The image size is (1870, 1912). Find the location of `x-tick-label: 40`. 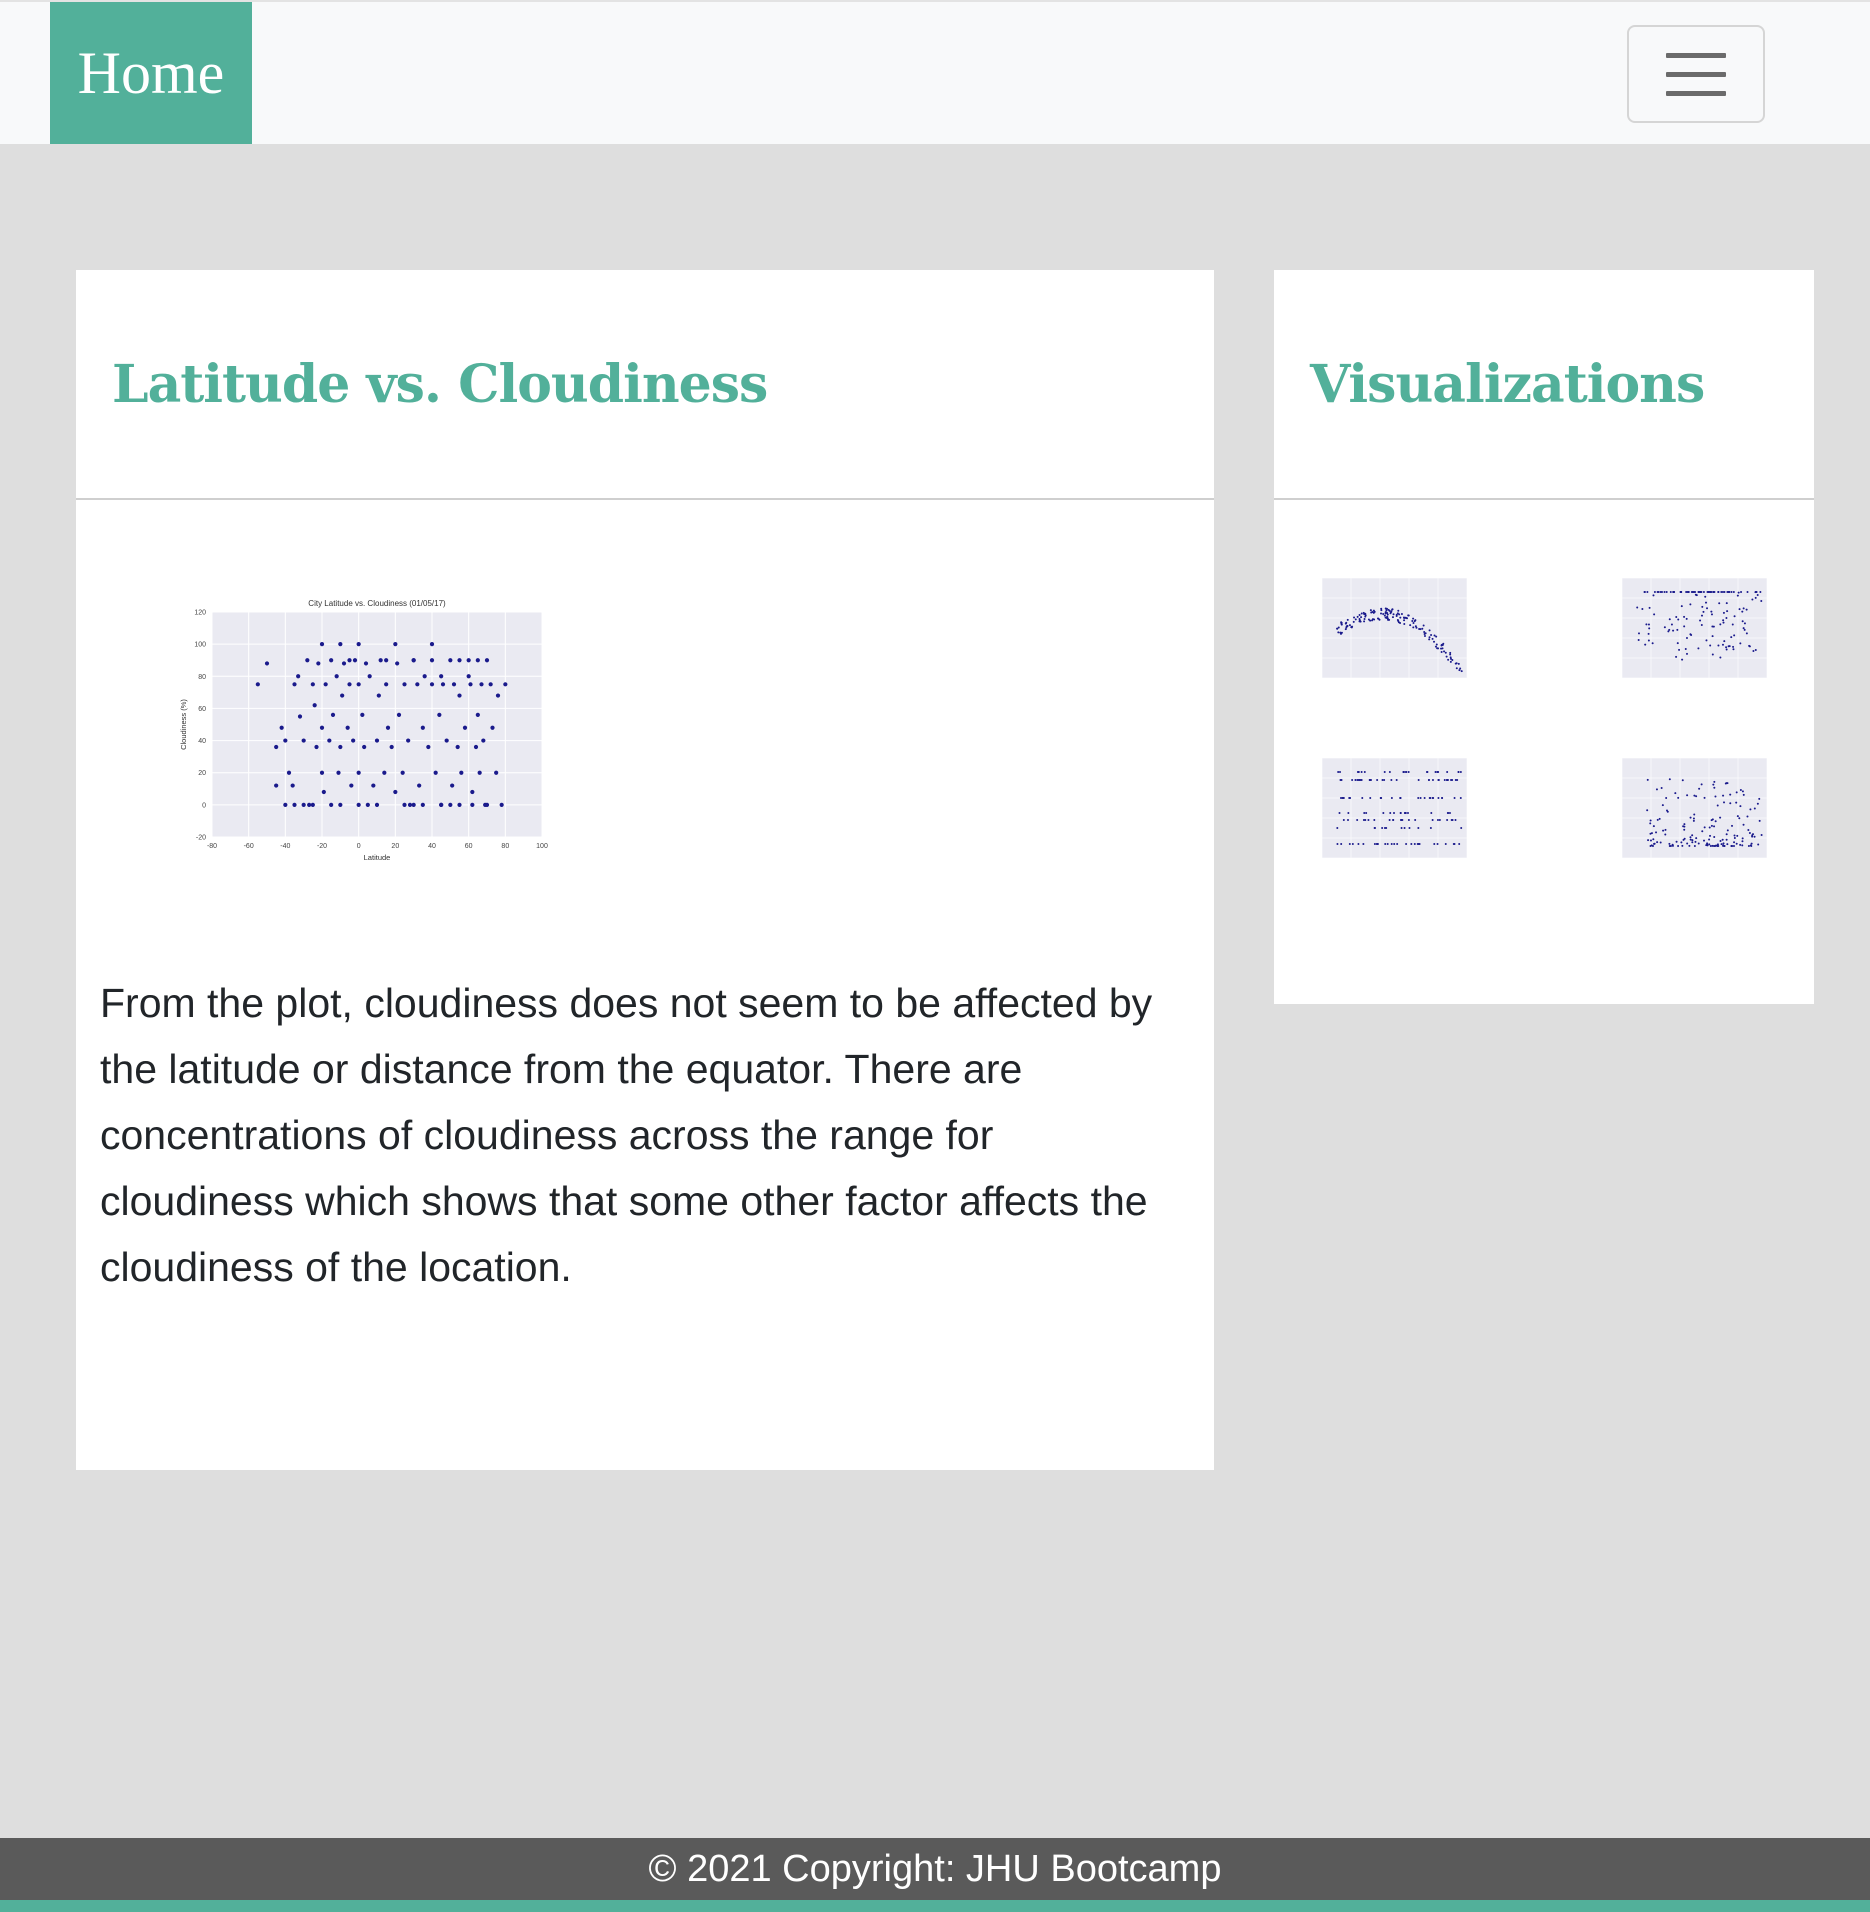

x-tick-label: 40 is located at coordinates (432, 846).